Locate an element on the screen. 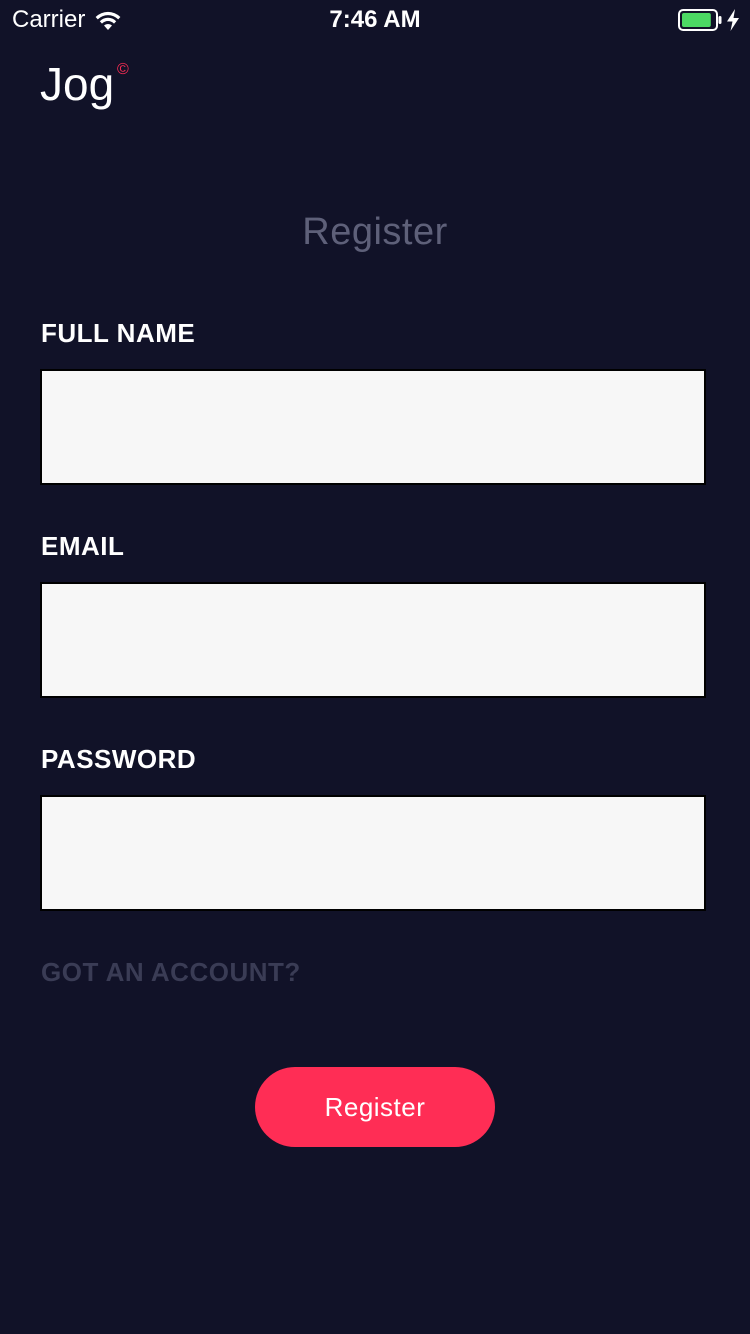  password-input is located at coordinates (373, 853).